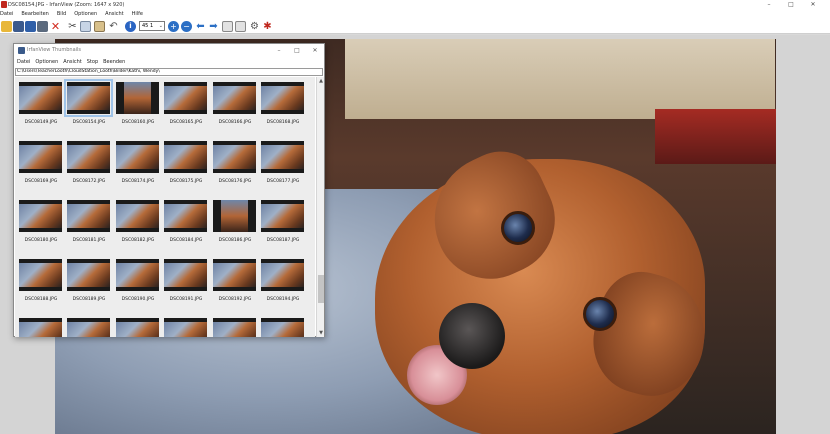 This screenshot has height=434, width=830. Describe the element at coordinates (813, 5) in the screenshot. I see `close-button: ✕` at that location.